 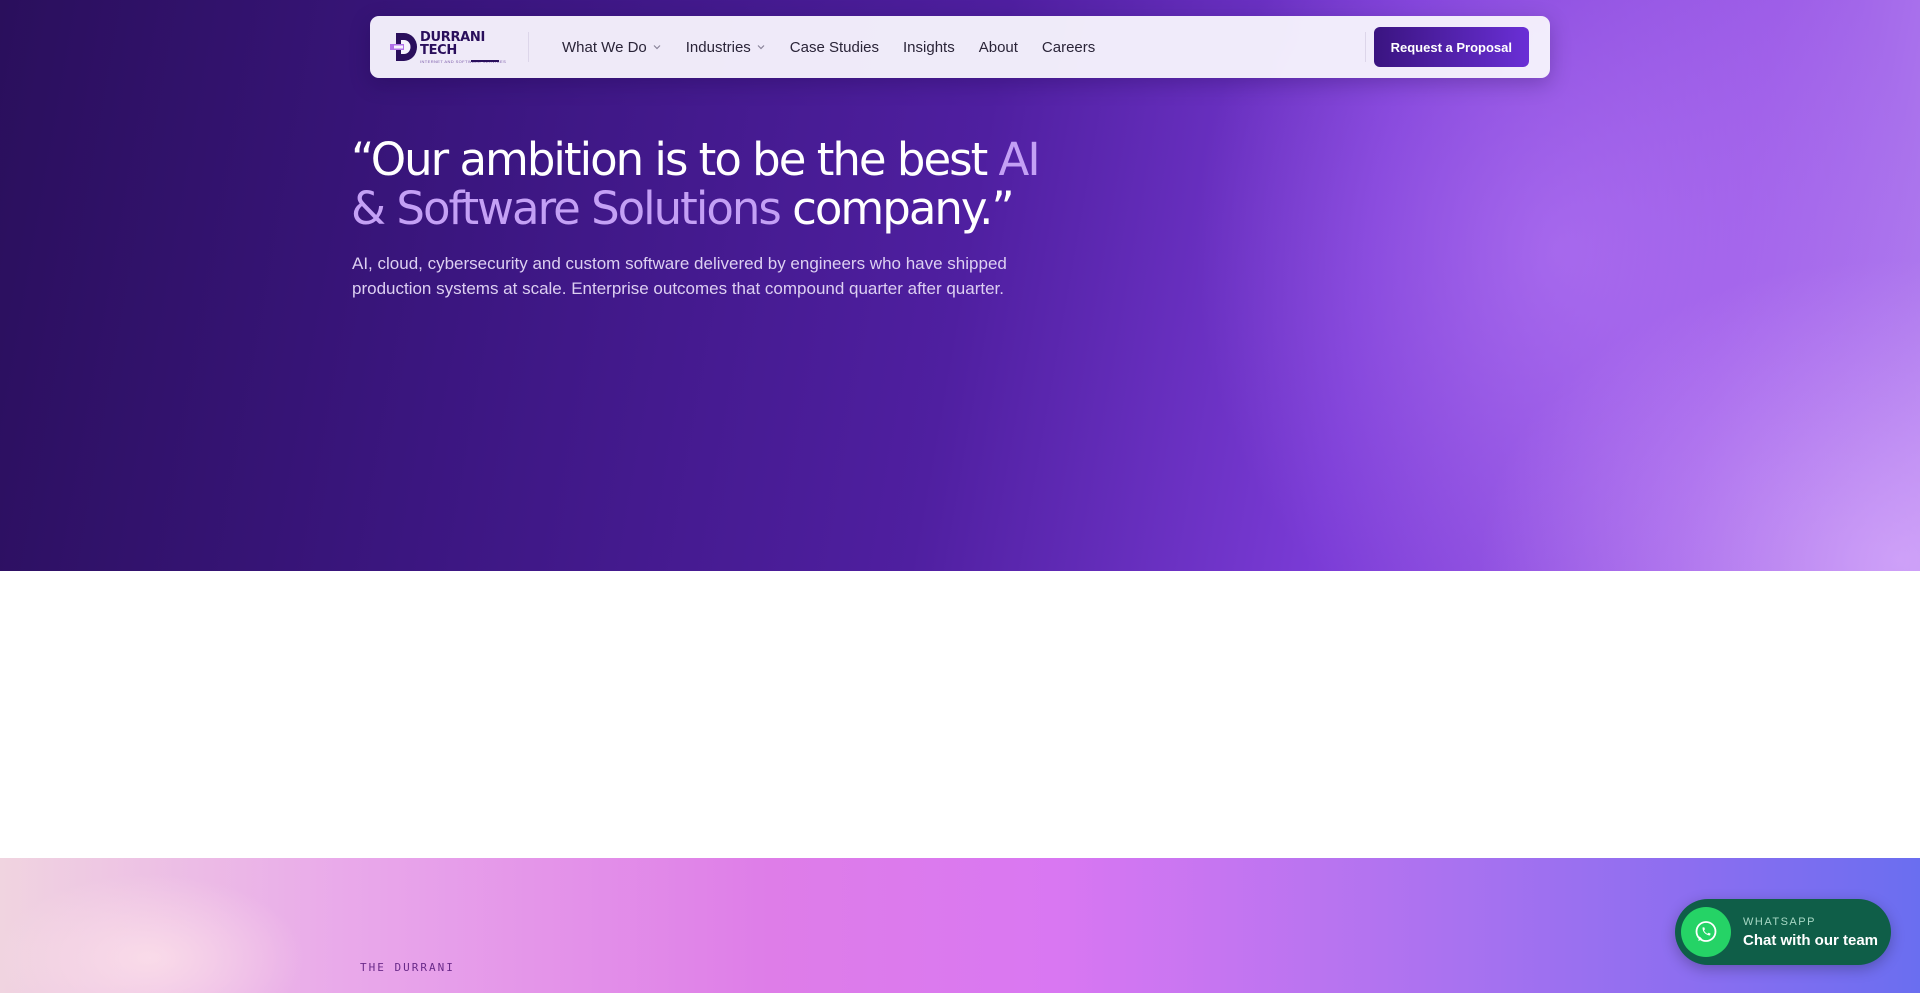 I want to click on request-proposal-button: Request a Proposal, so click(x=1451, y=47).